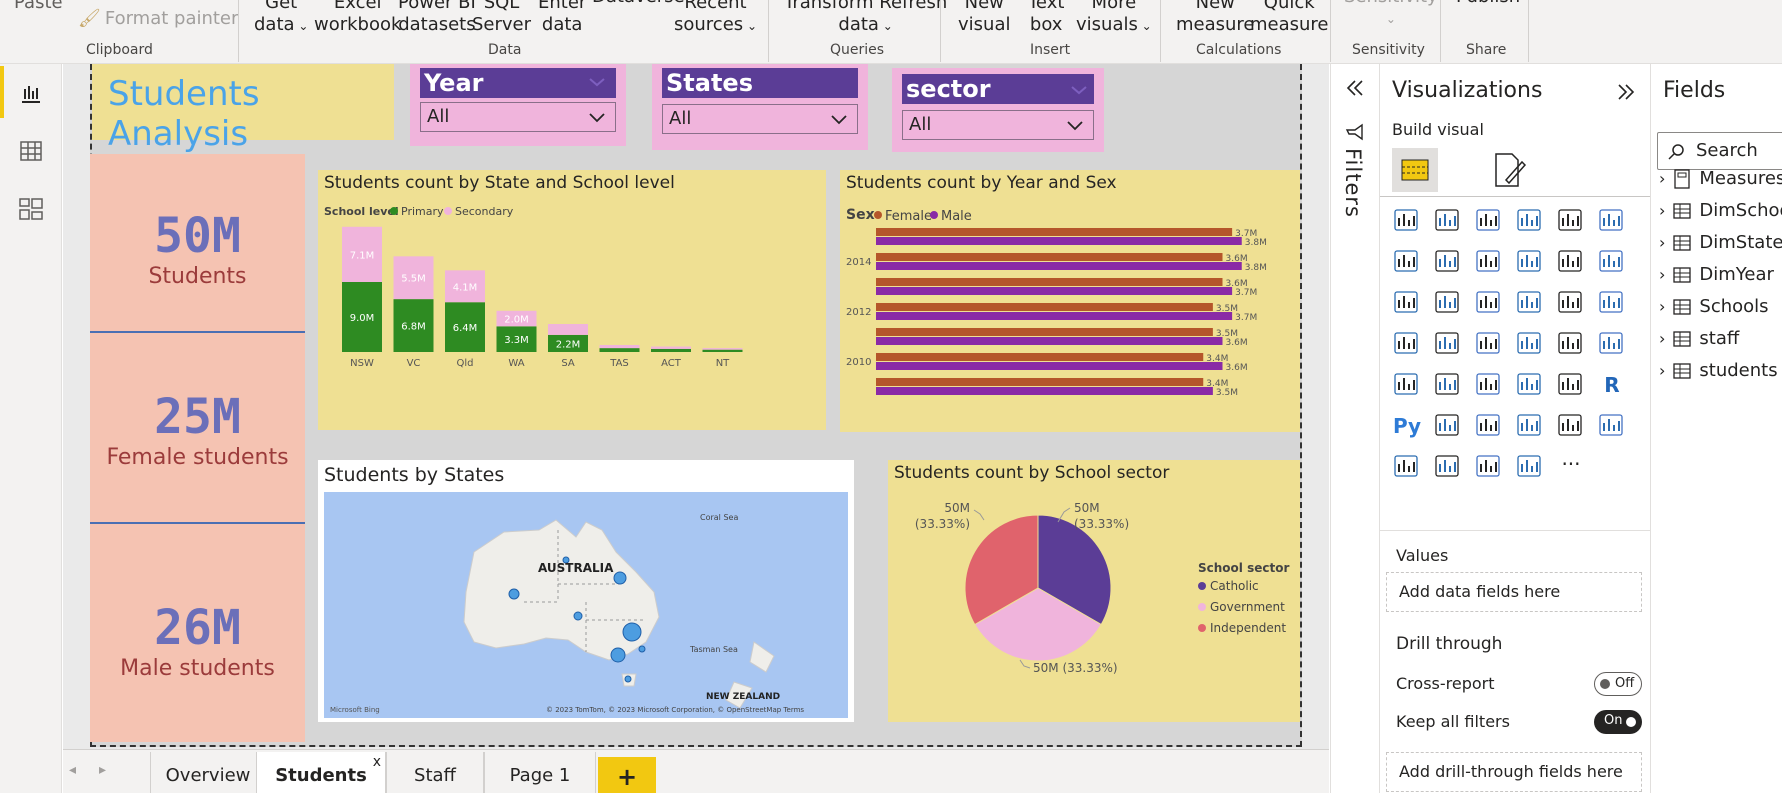 The width and height of the screenshot is (1782, 800). I want to click on add-page-button: +, so click(627, 775).